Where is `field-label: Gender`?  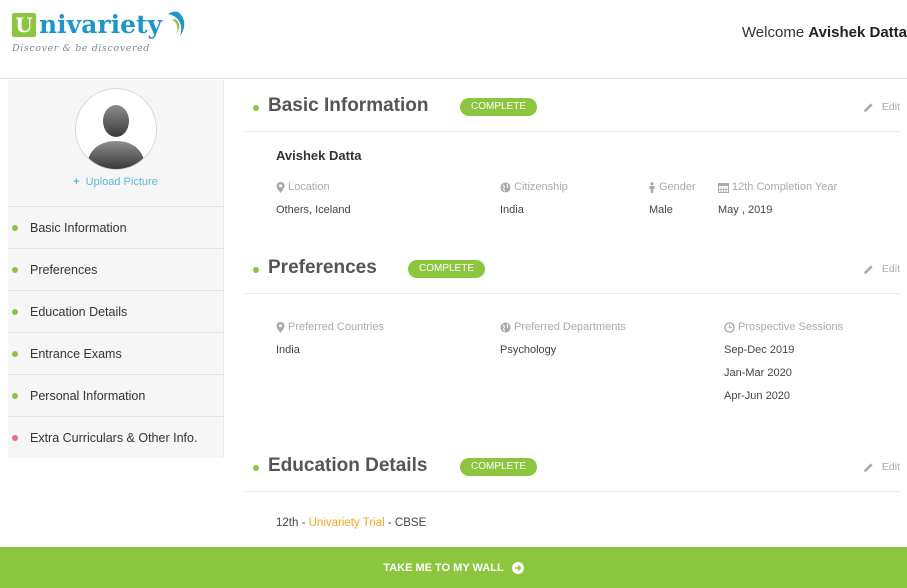 field-label: Gender is located at coordinates (677, 187).